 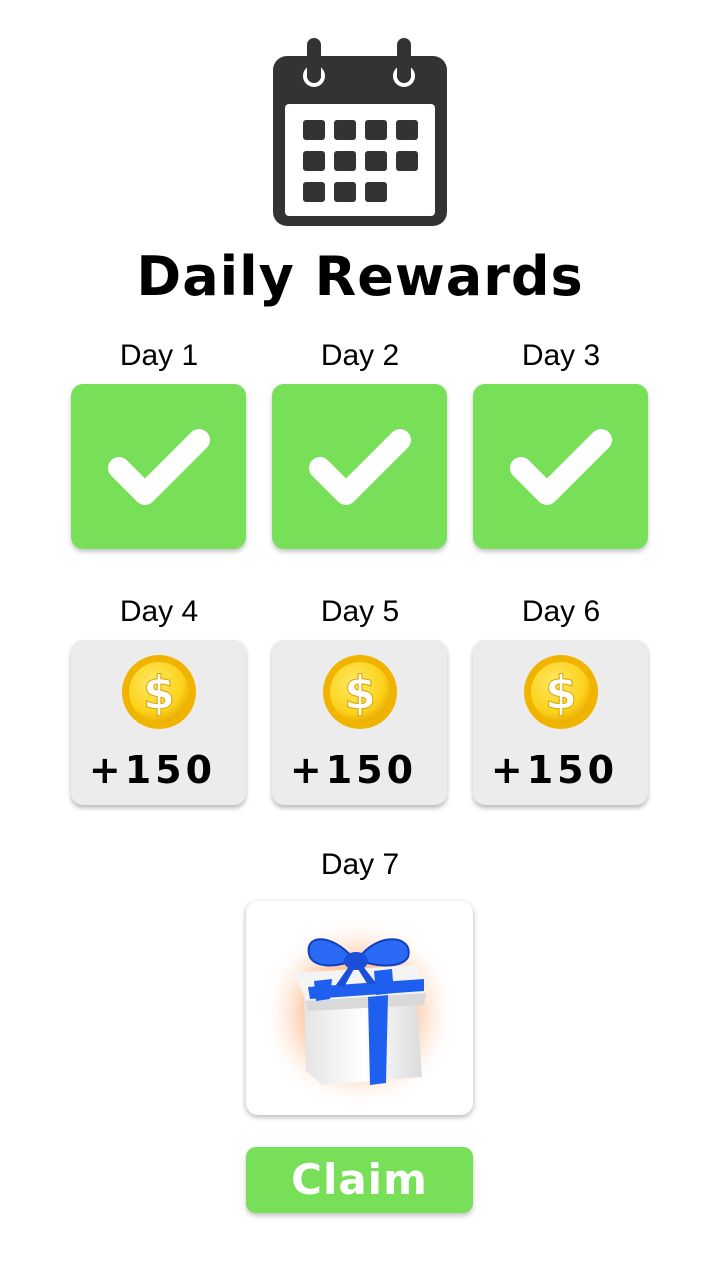 I want to click on gift-box-icon, so click(x=359, y=1009).